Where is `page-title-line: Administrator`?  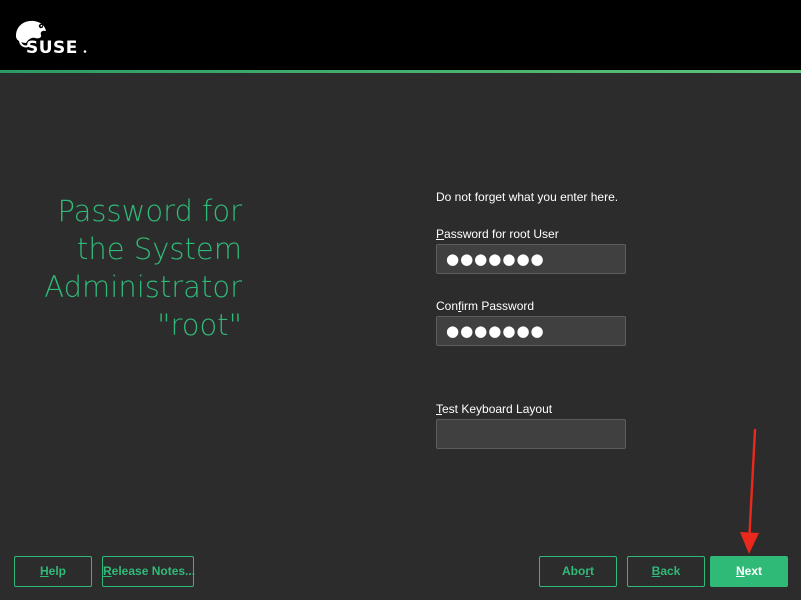
page-title-line: Administrator is located at coordinates (143, 287).